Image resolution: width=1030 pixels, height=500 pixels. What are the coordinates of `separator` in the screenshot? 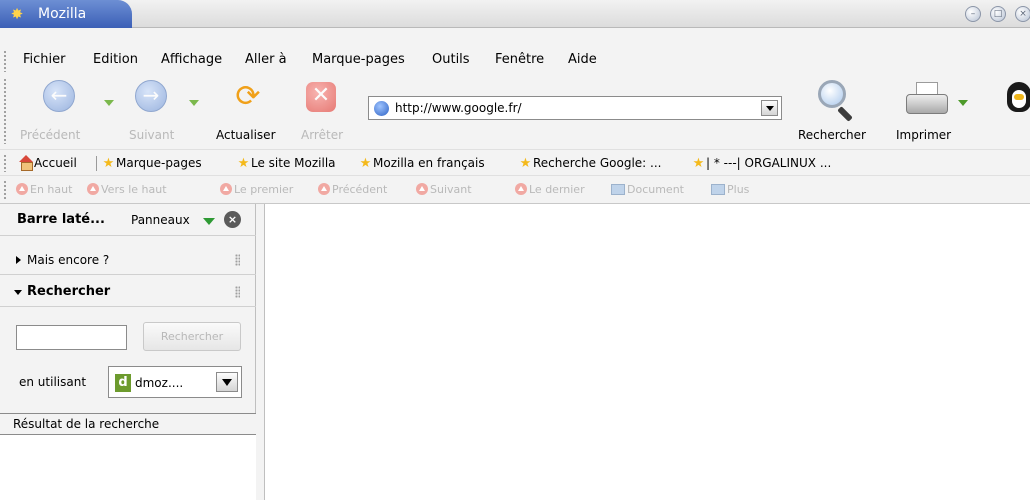 It's located at (96, 163).